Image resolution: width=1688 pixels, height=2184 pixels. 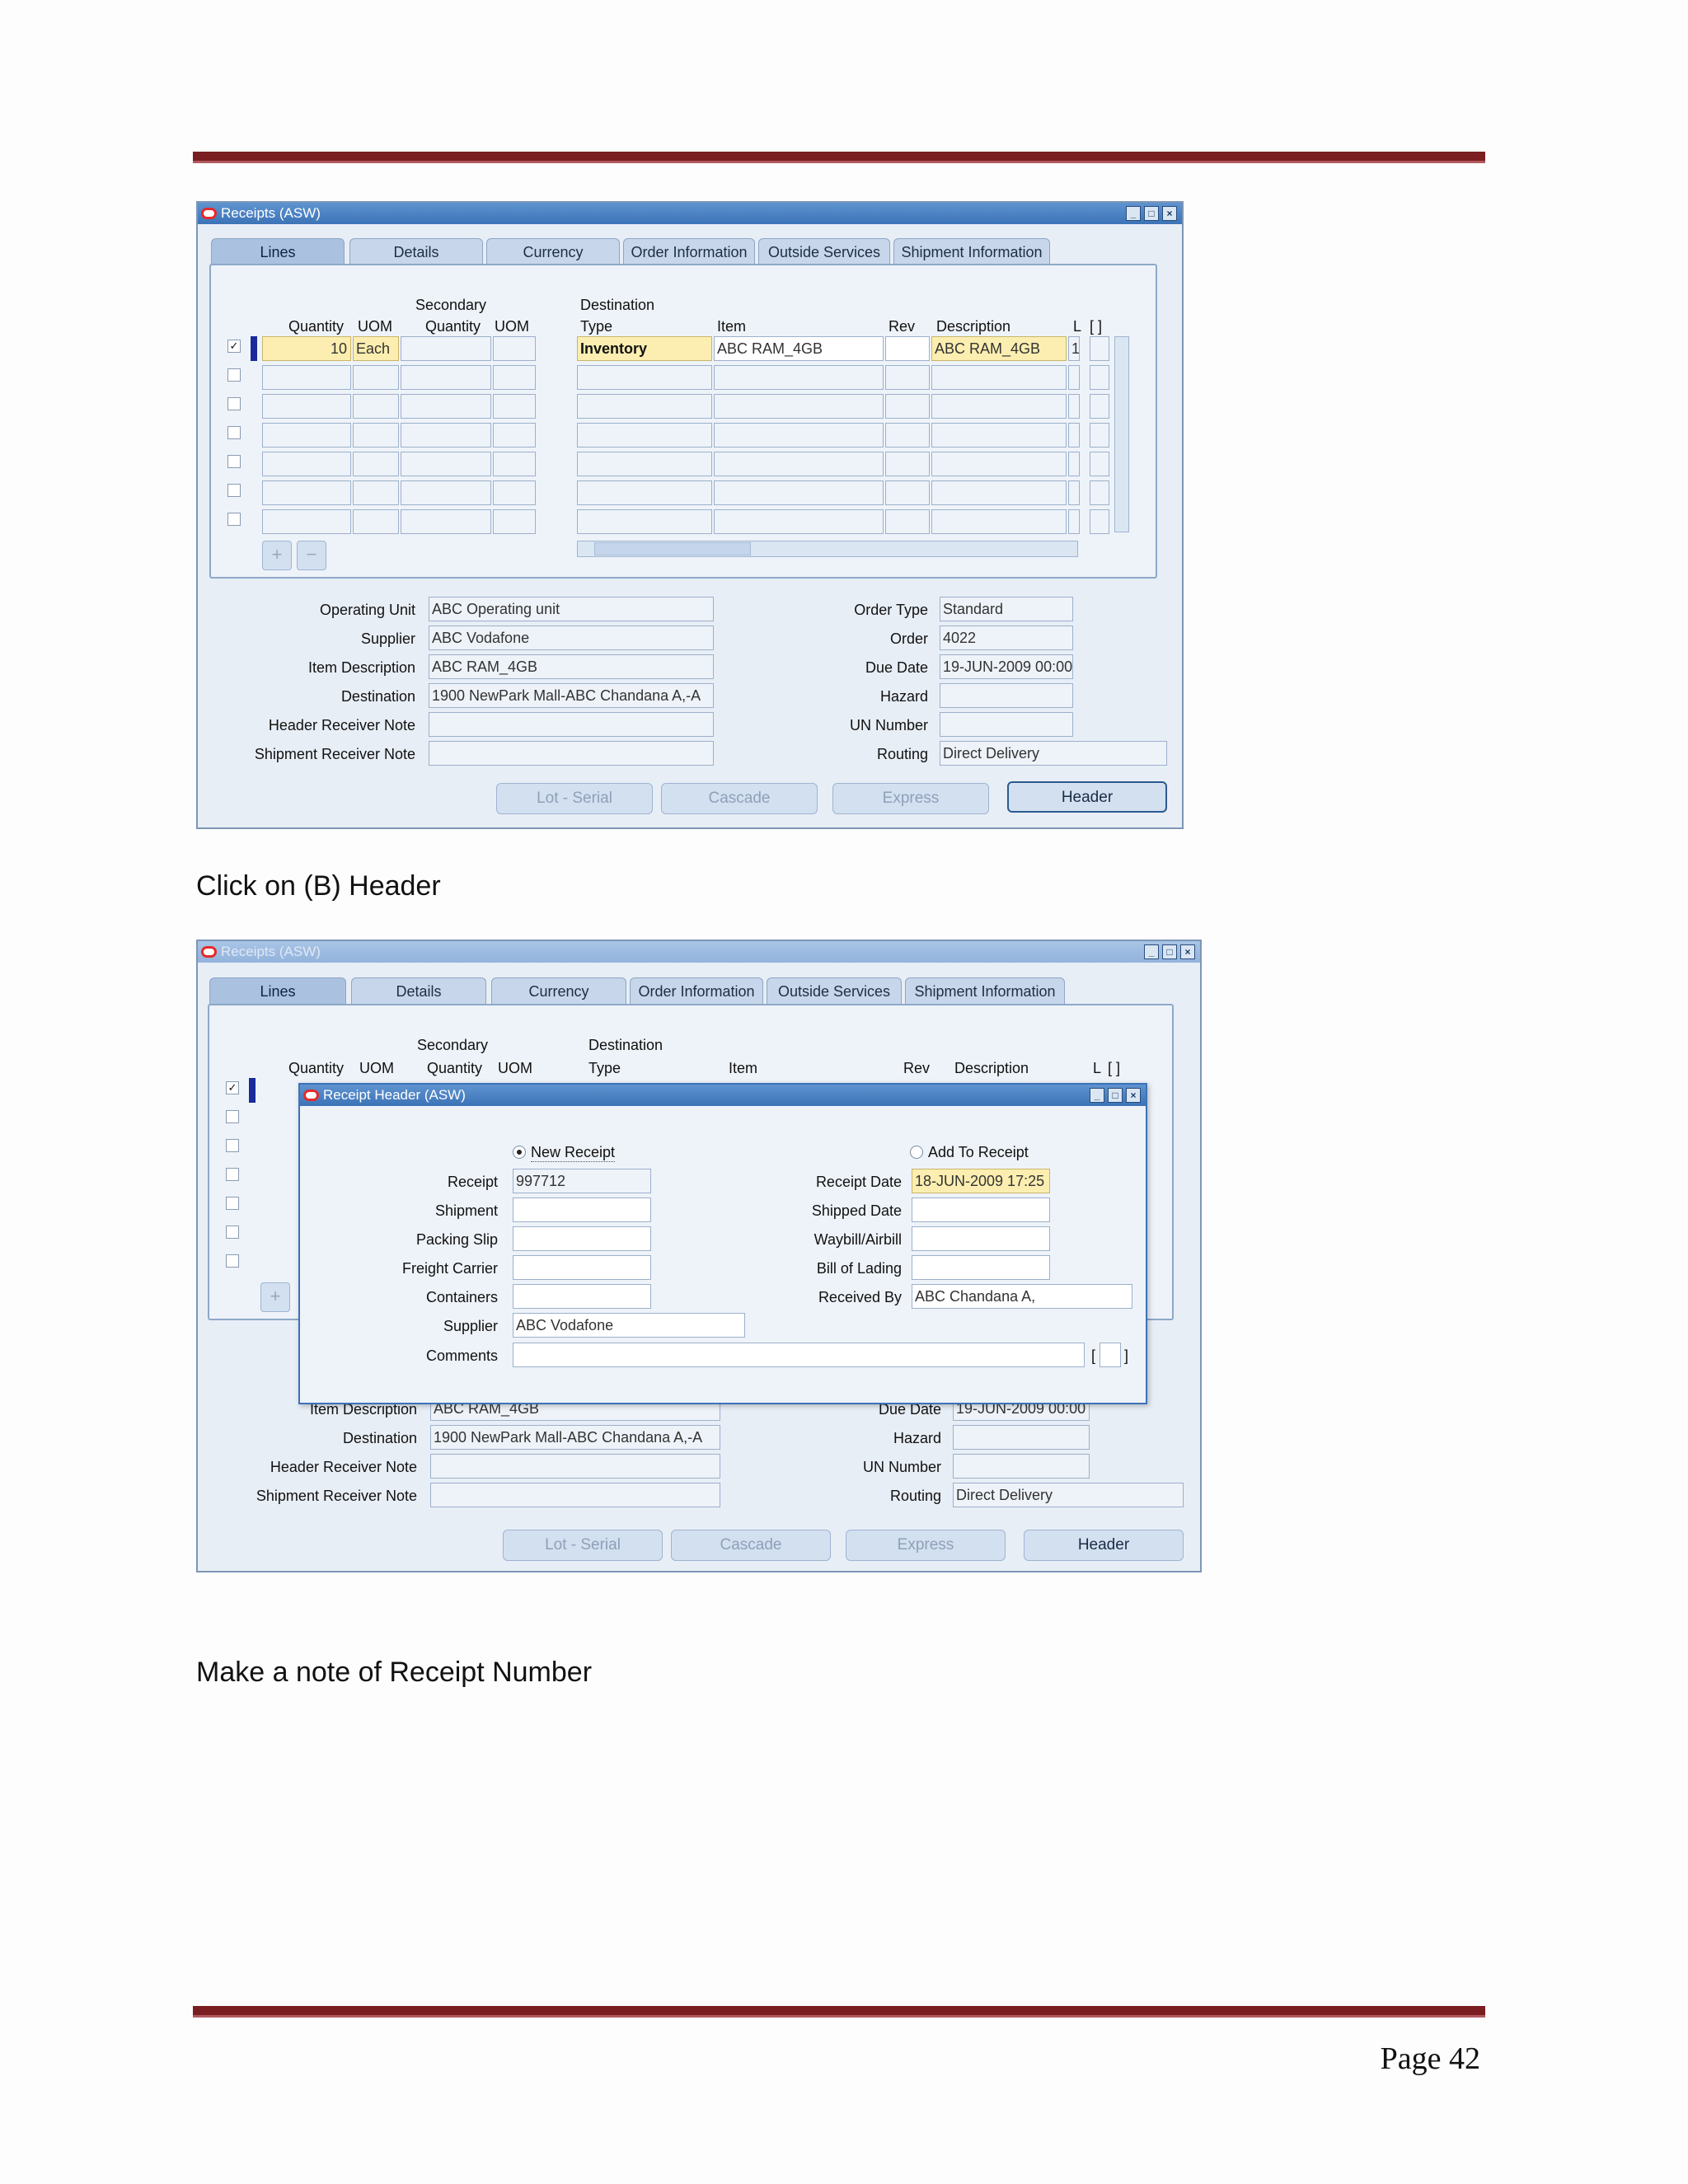 I want to click on bill-of-lading-field, so click(x=981, y=1267).